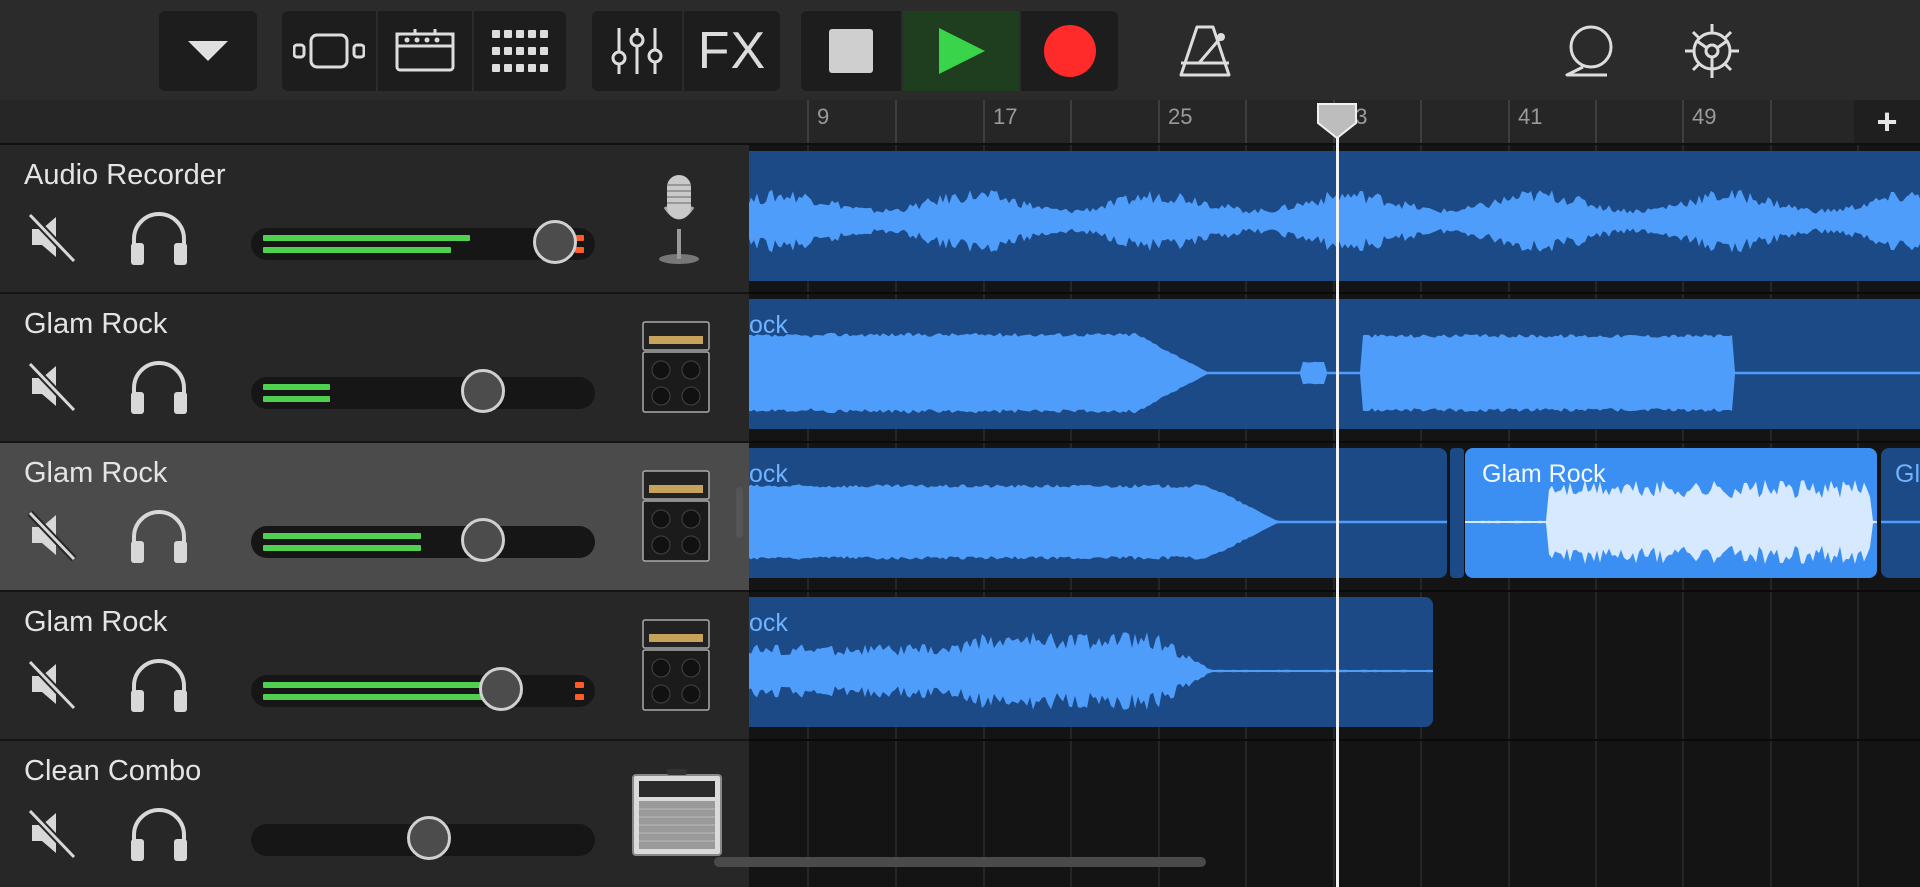 This screenshot has height=887, width=1920. I want to click on ruler-bar-number: 25, so click(1180, 116).